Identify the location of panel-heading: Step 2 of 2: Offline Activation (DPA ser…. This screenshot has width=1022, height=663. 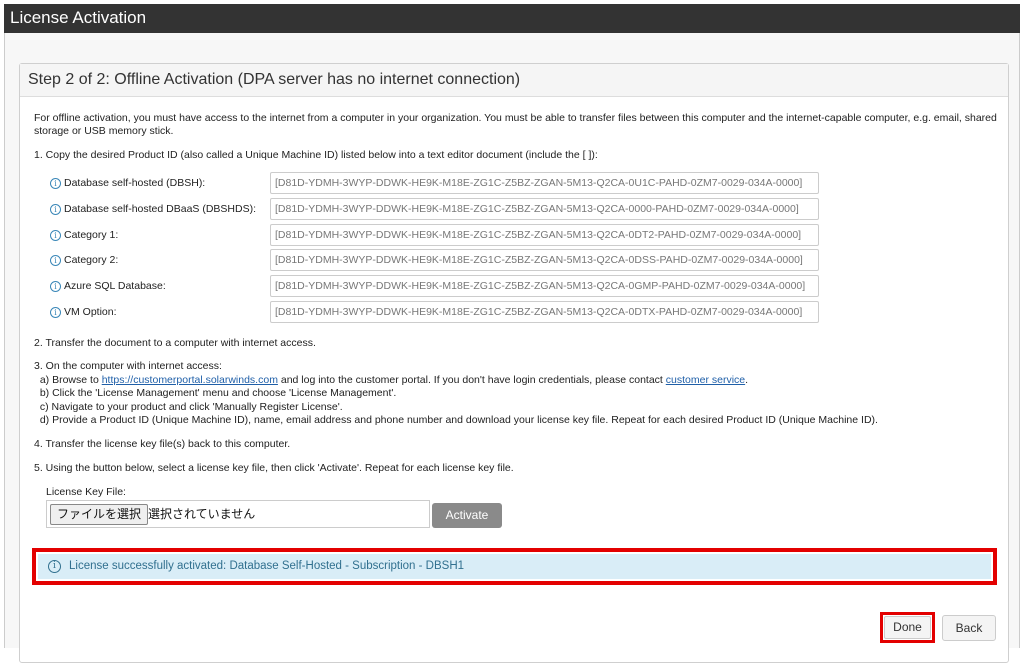
(514, 80).